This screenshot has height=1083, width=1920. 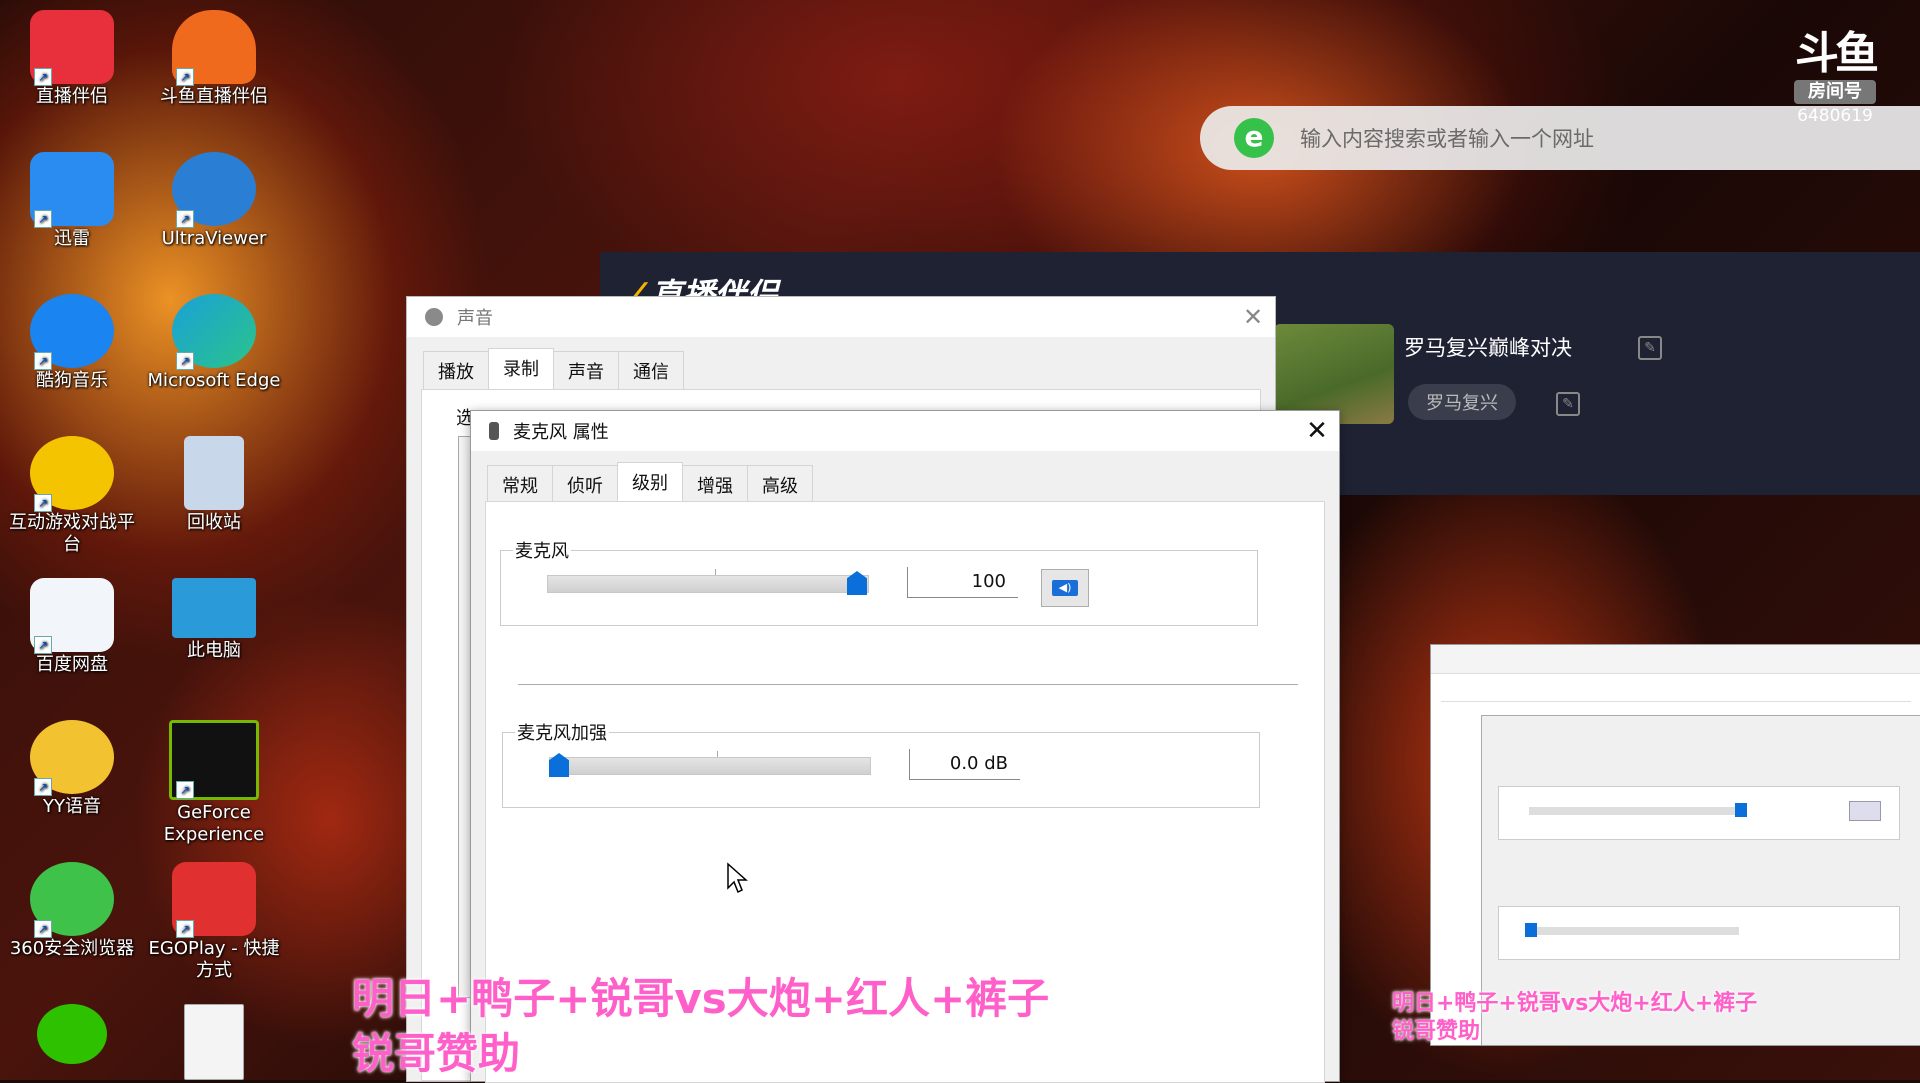 I want to click on search-input: 输入内容搜索或者输入一个网址, so click(x=1447, y=138).